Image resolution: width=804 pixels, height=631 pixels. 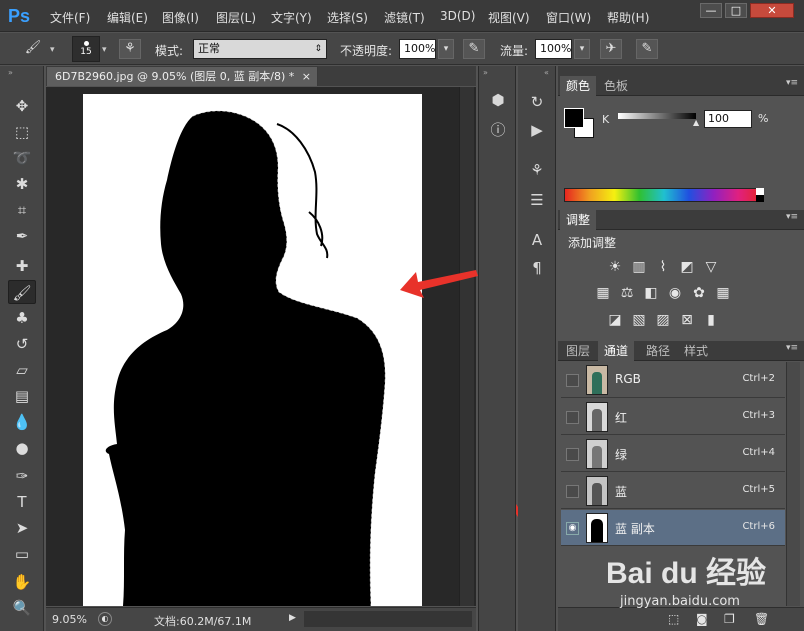 What do you see at coordinates (22, 476) in the screenshot?
I see `pen-tool-icon: ✑` at bounding box center [22, 476].